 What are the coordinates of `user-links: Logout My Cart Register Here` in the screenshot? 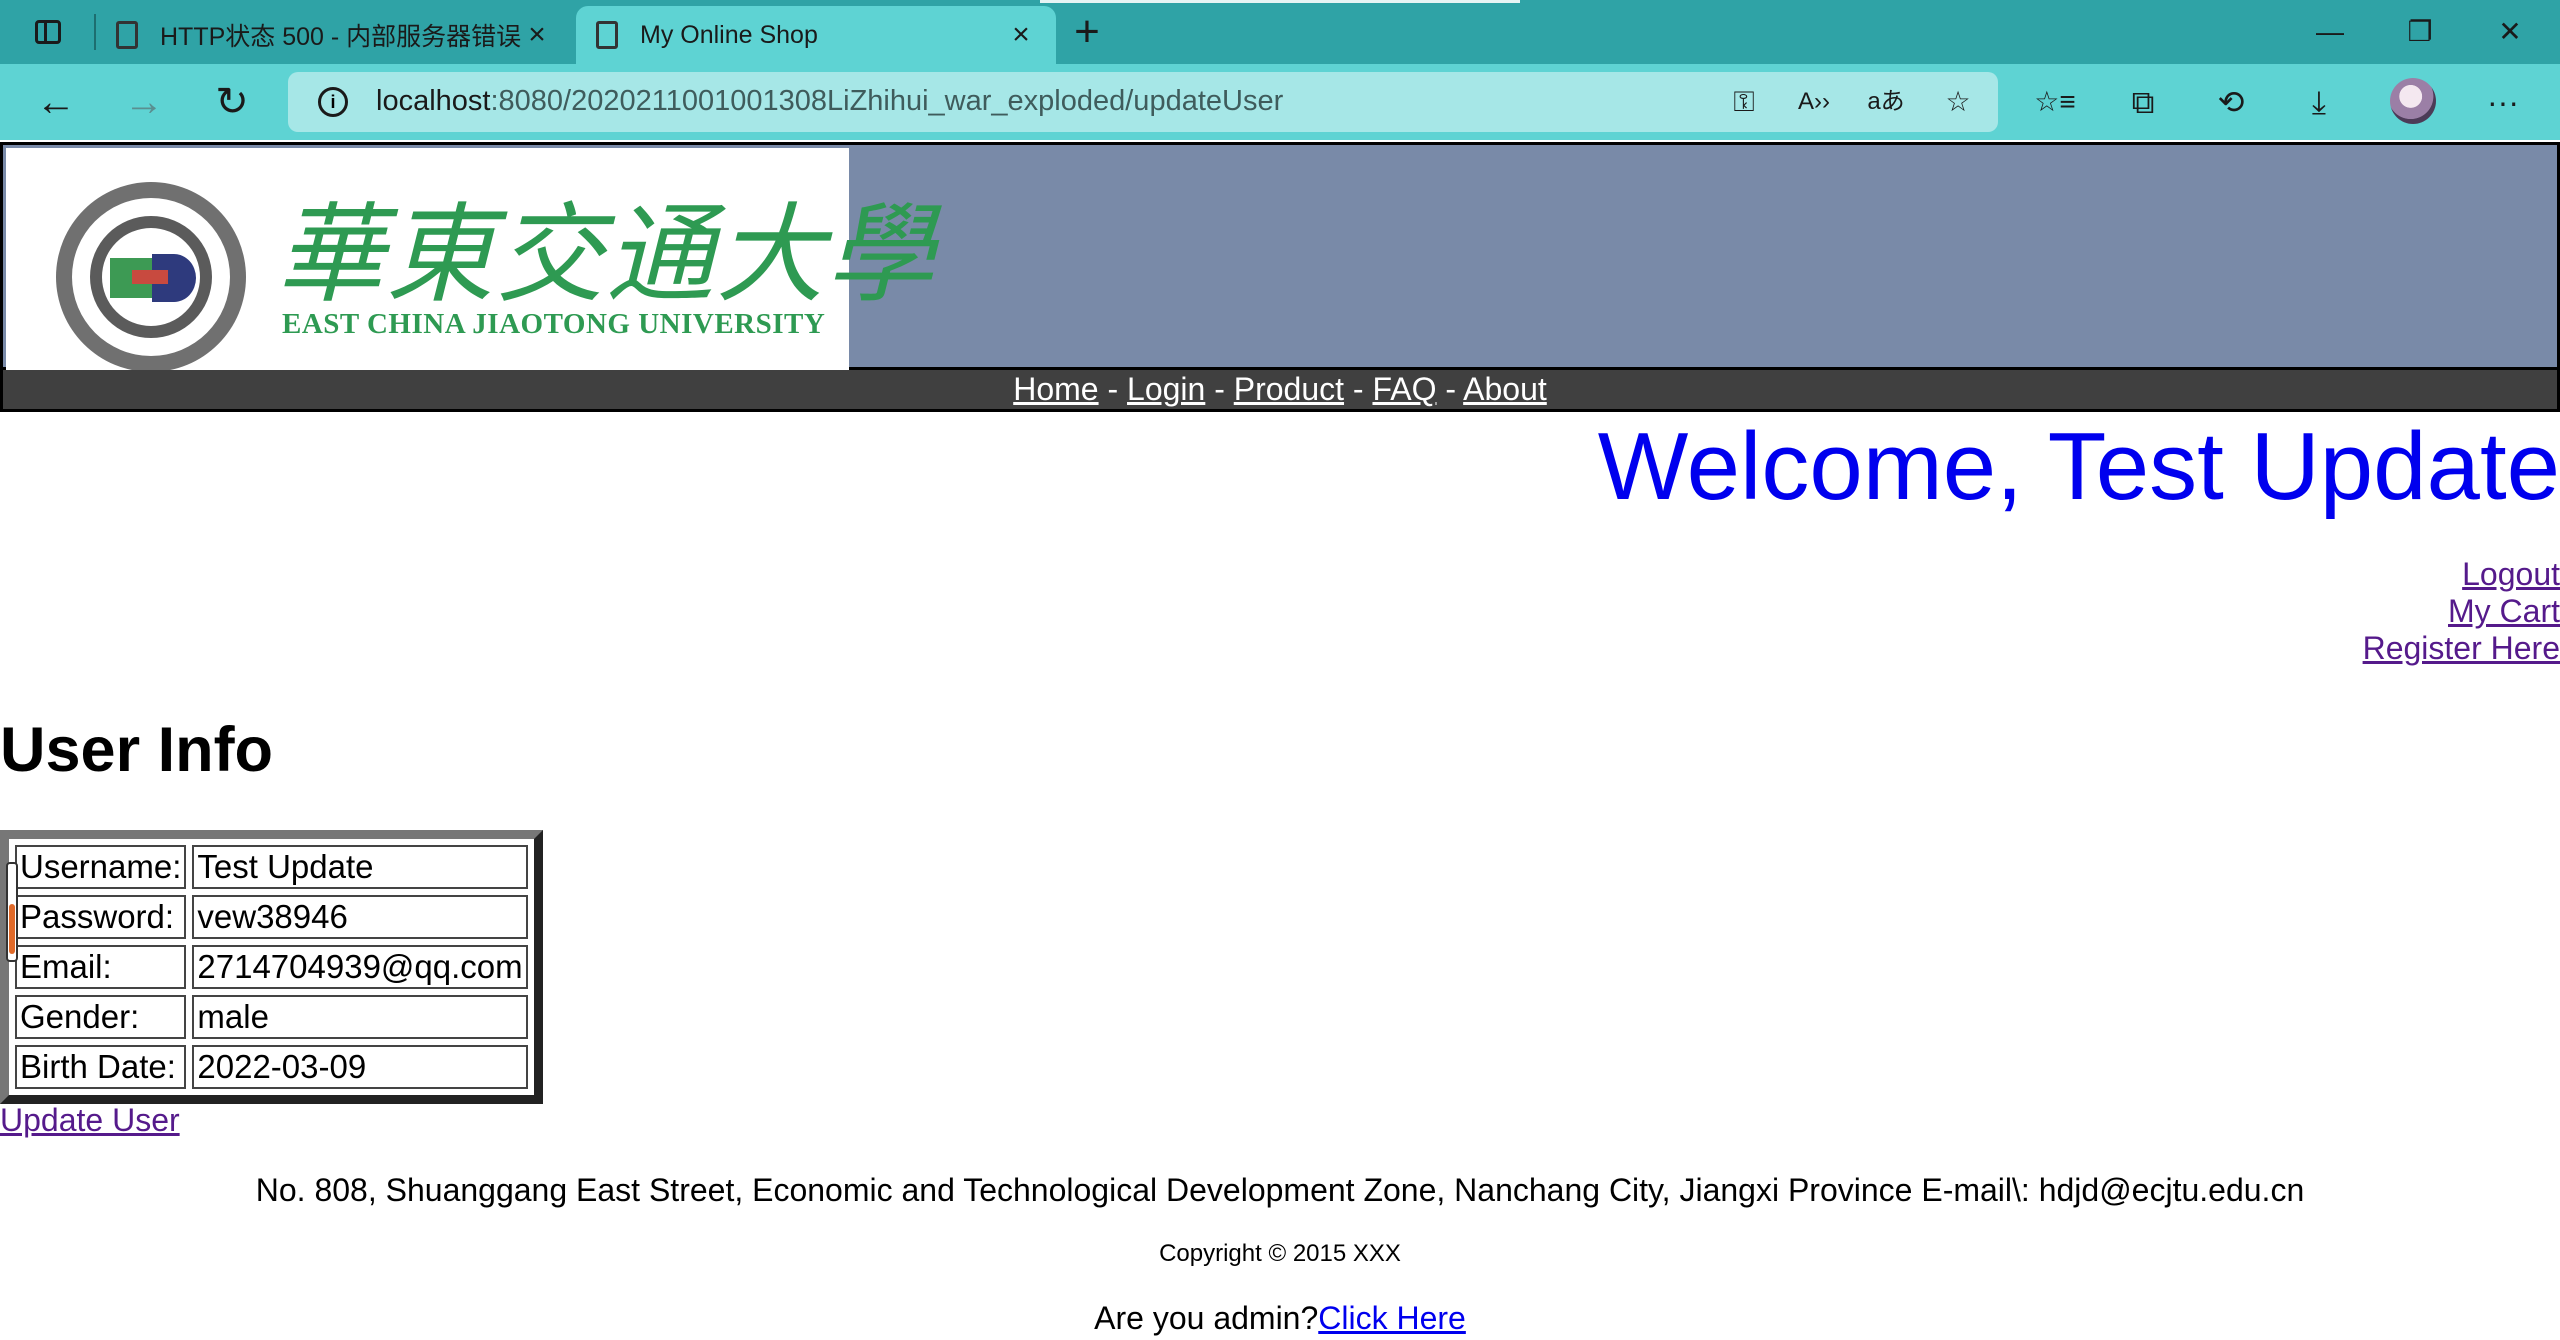 It's located at (2461, 611).